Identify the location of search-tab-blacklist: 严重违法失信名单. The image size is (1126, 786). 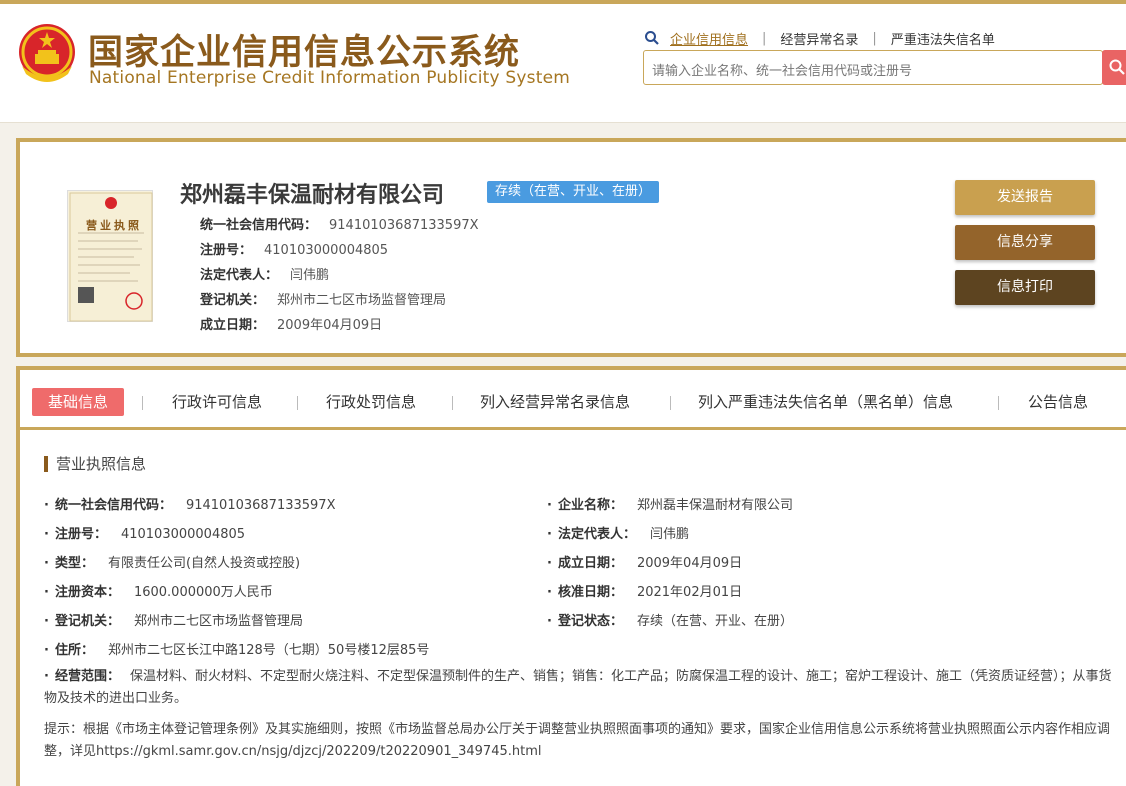
(943, 38).